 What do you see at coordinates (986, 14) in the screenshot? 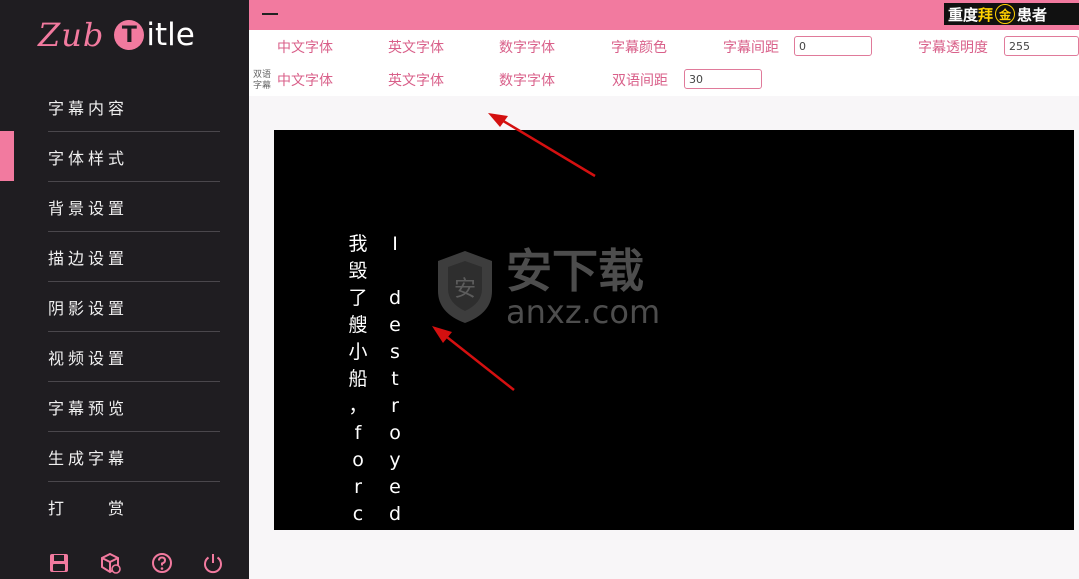
I see `banner-text-highlight: 拜` at bounding box center [986, 14].